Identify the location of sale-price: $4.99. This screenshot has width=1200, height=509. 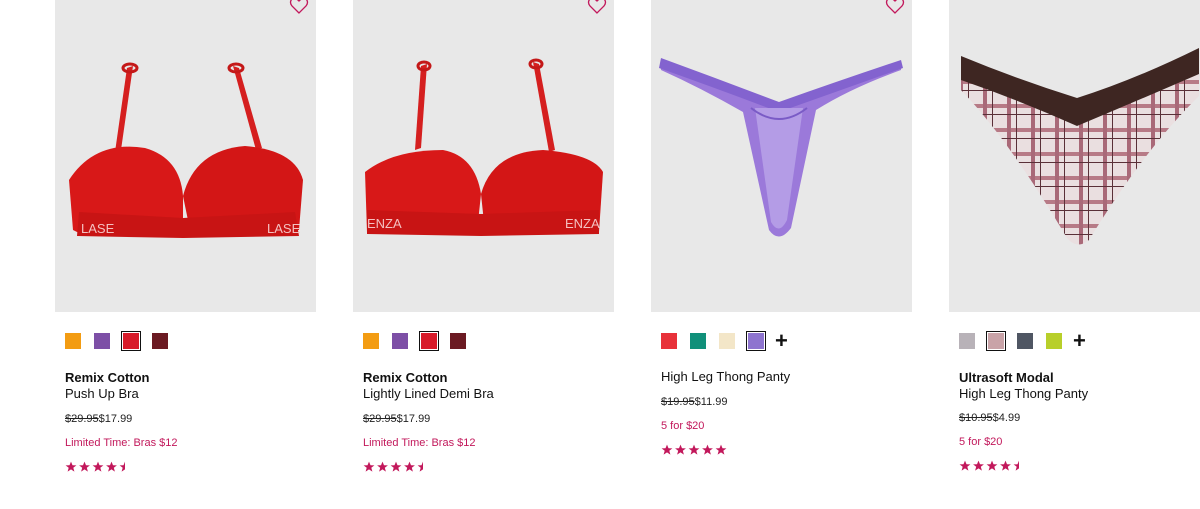
(1006, 418).